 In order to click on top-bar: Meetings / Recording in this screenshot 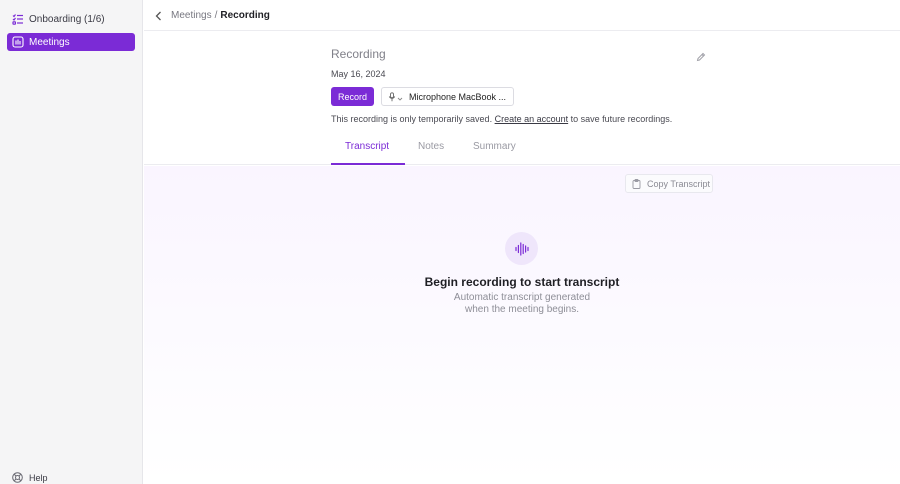, I will do `click(522, 15)`.